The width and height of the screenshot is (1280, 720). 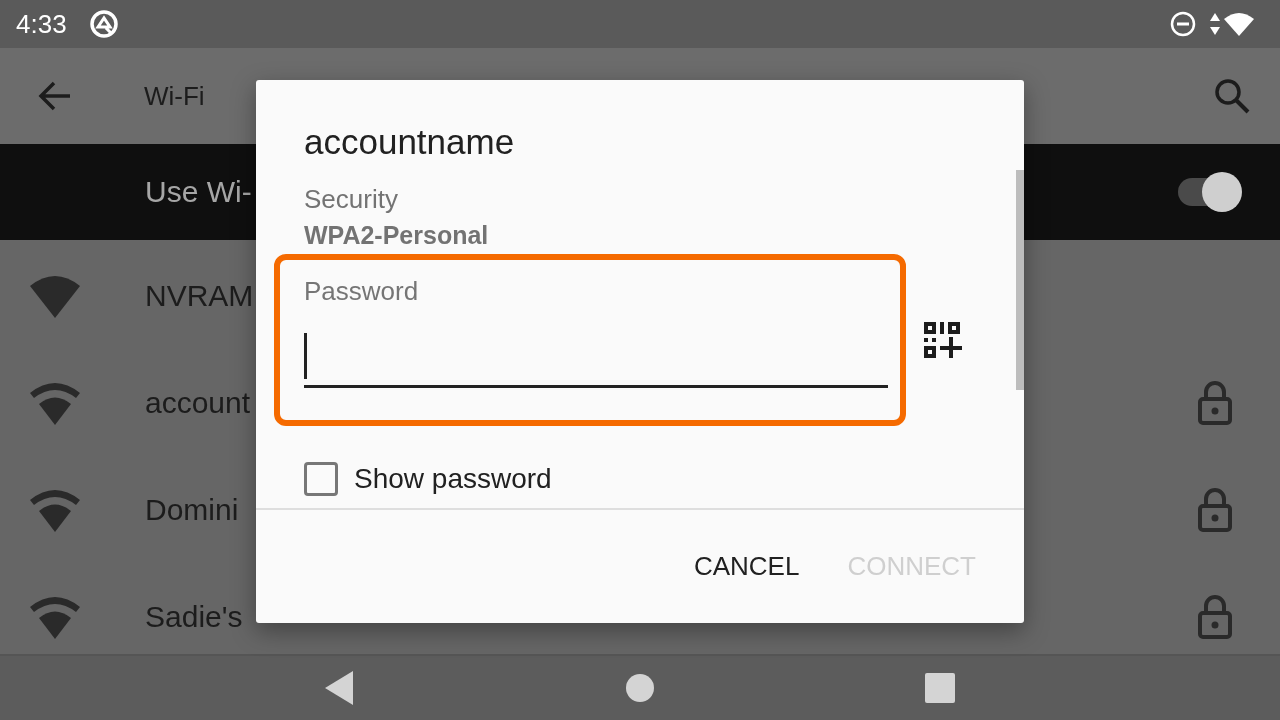 I want to click on wifi-switch-label: Use Wi-, so click(x=198, y=192).